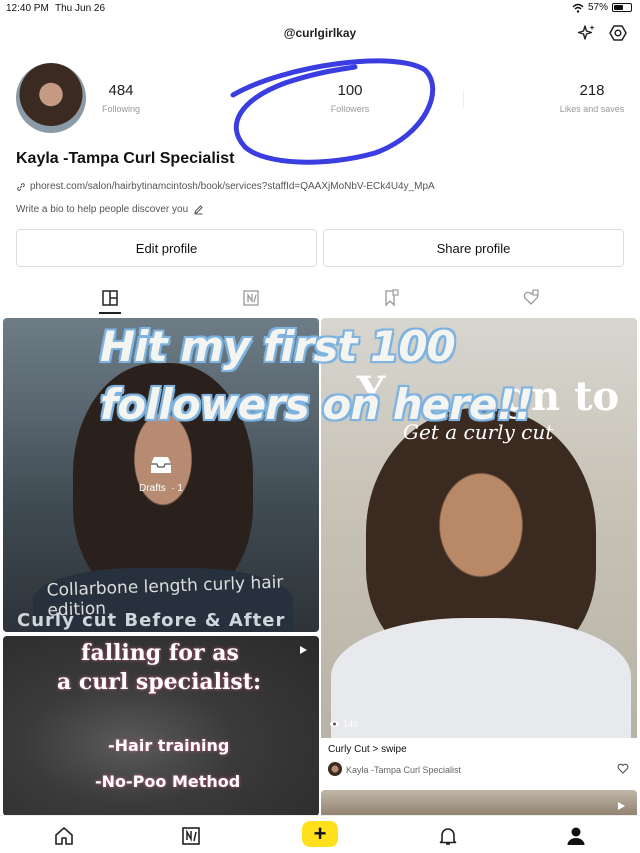 The width and height of the screenshot is (640, 853). What do you see at coordinates (335, 769) in the screenshot?
I see `author-avatar` at bounding box center [335, 769].